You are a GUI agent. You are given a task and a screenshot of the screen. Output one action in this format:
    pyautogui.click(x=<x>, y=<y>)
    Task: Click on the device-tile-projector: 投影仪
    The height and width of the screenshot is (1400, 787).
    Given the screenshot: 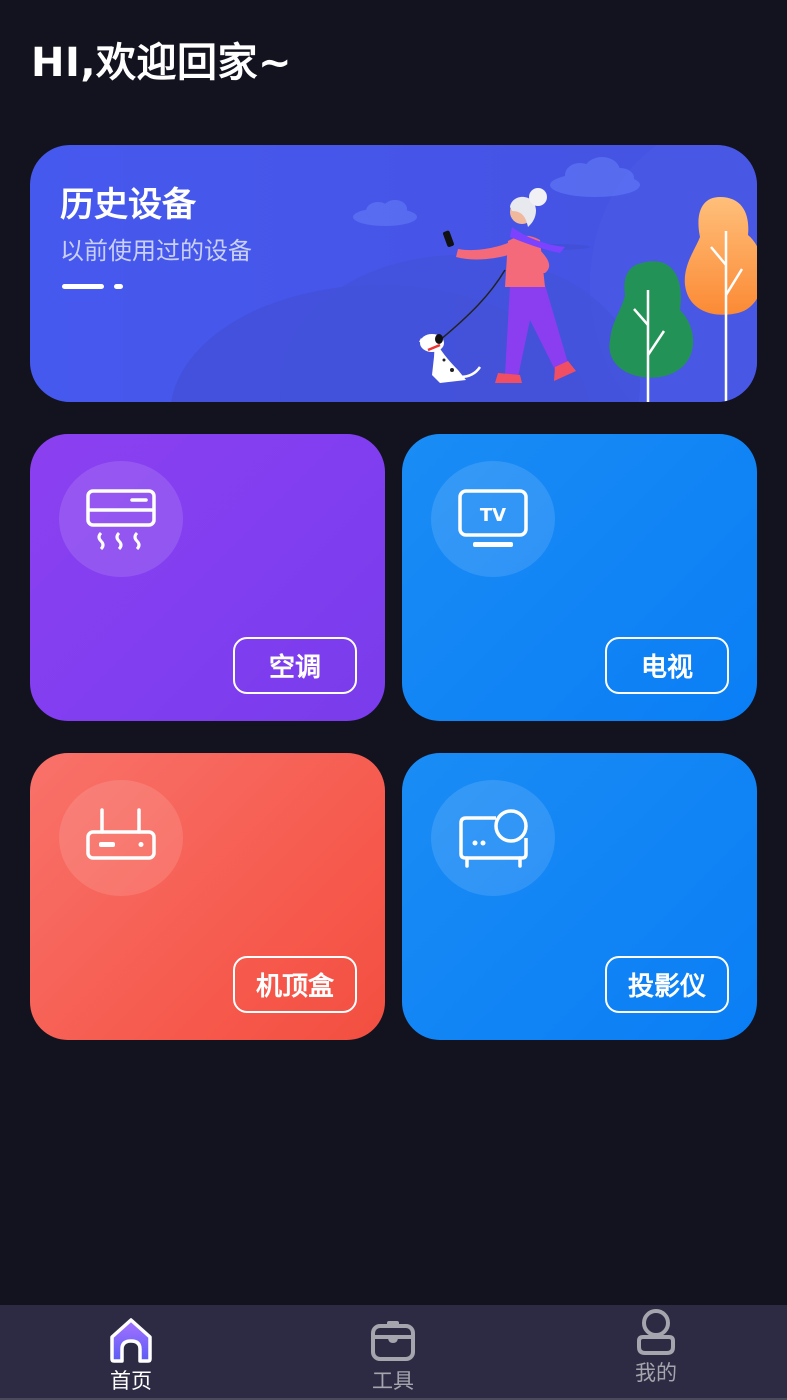 What is the action you would take?
    pyautogui.click(x=579, y=896)
    